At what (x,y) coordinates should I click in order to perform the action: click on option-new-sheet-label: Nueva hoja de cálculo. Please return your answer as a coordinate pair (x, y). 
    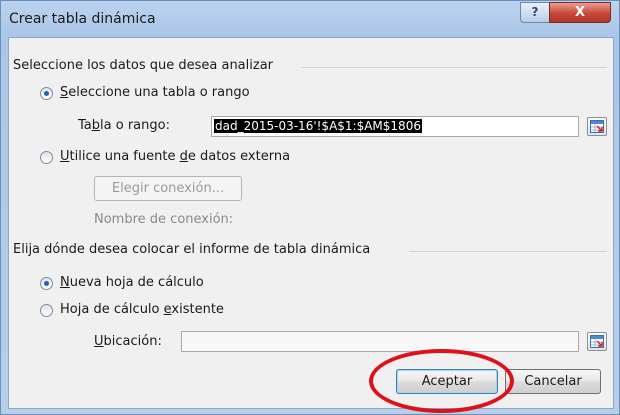
    Looking at the image, I should click on (132, 282).